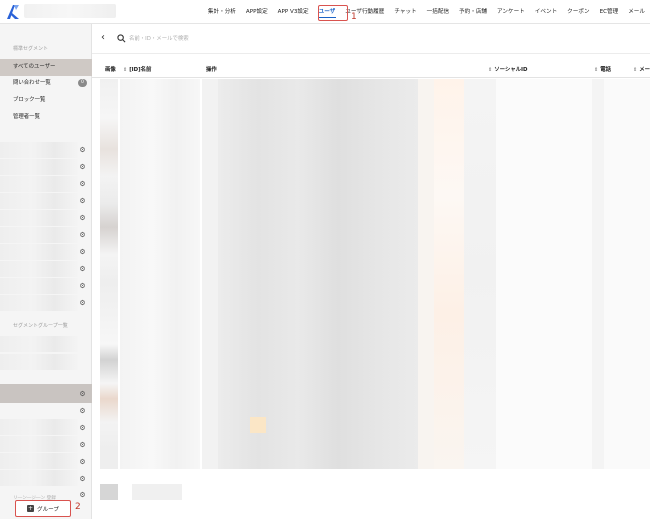  What do you see at coordinates (48, 509) in the screenshot?
I see `add-group-label: グループ` at bounding box center [48, 509].